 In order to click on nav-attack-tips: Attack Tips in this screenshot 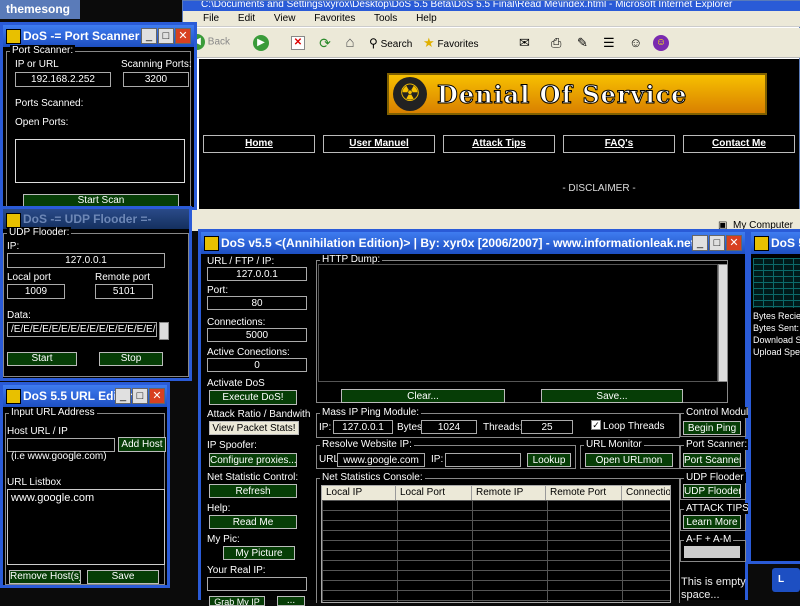, I will do `click(499, 144)`.